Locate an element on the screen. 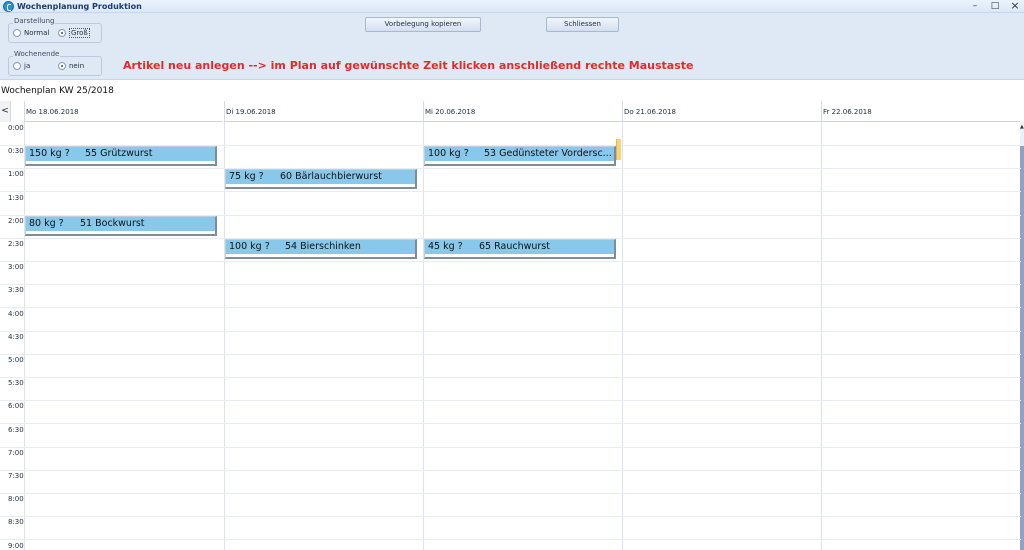 This screenshot has height=550, width=1024. time-label: 8:00 is located at coordinates (16, 499).